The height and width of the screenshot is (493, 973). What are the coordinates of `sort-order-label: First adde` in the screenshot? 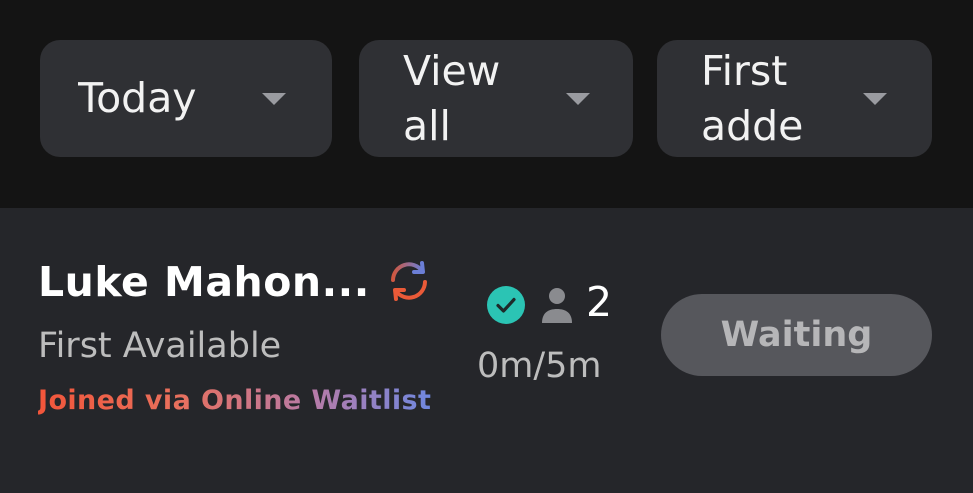 It's located at (752, 98).